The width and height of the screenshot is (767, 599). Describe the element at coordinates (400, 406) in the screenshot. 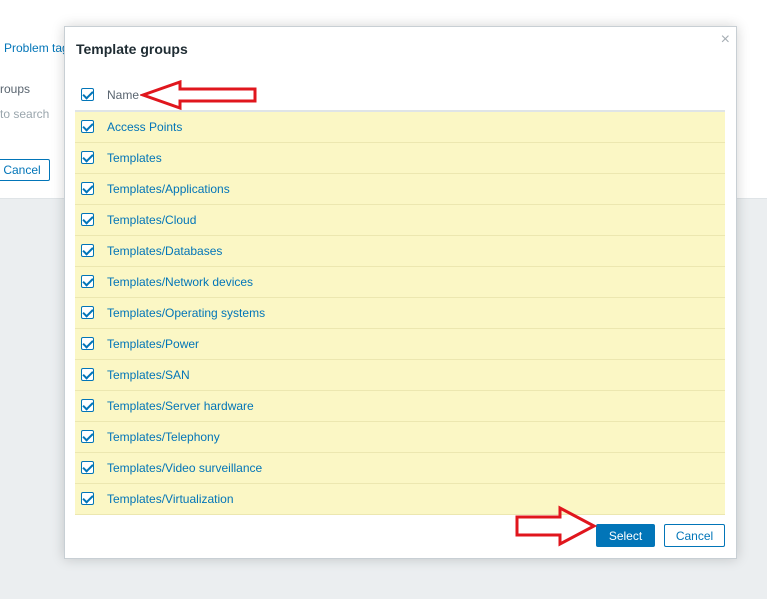

I see `list-item: Templates/Server hardware` at that location.